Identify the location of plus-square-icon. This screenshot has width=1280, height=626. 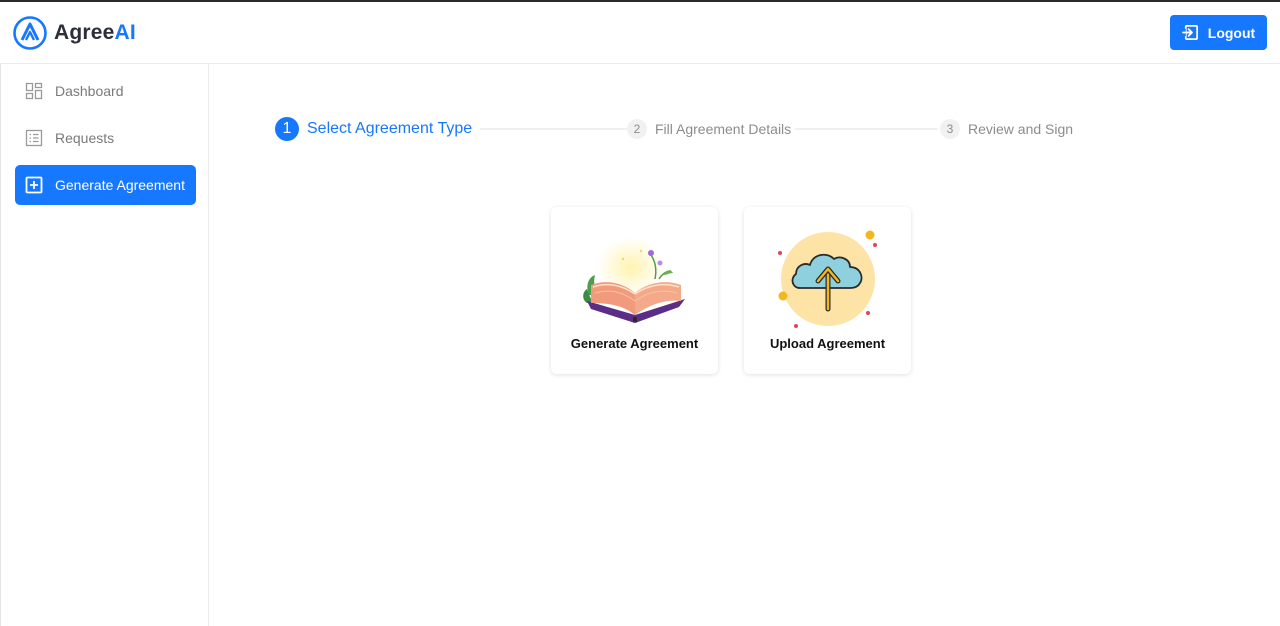
(34, 185).